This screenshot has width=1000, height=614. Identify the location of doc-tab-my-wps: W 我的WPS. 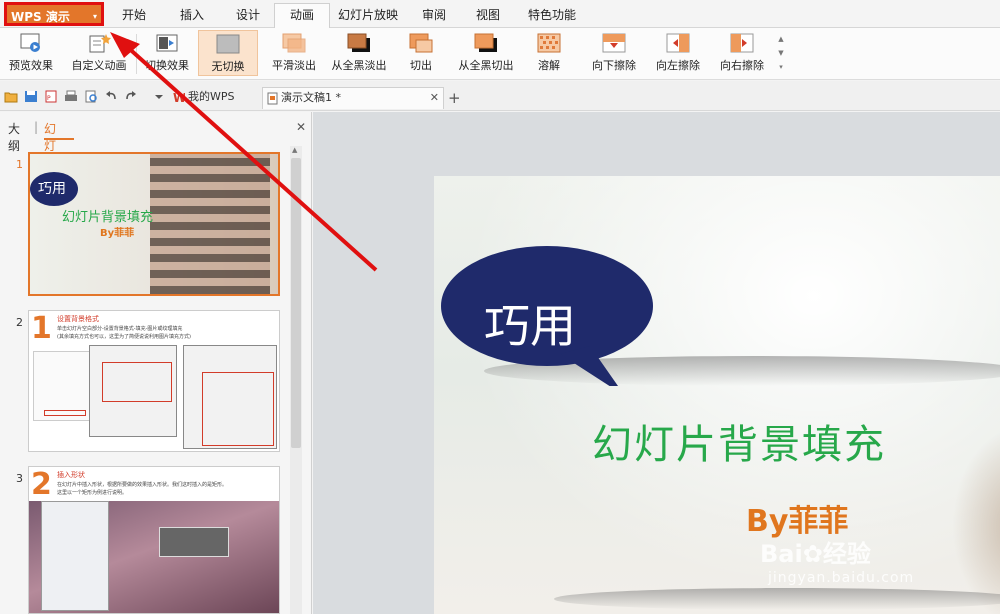
(213, 98).